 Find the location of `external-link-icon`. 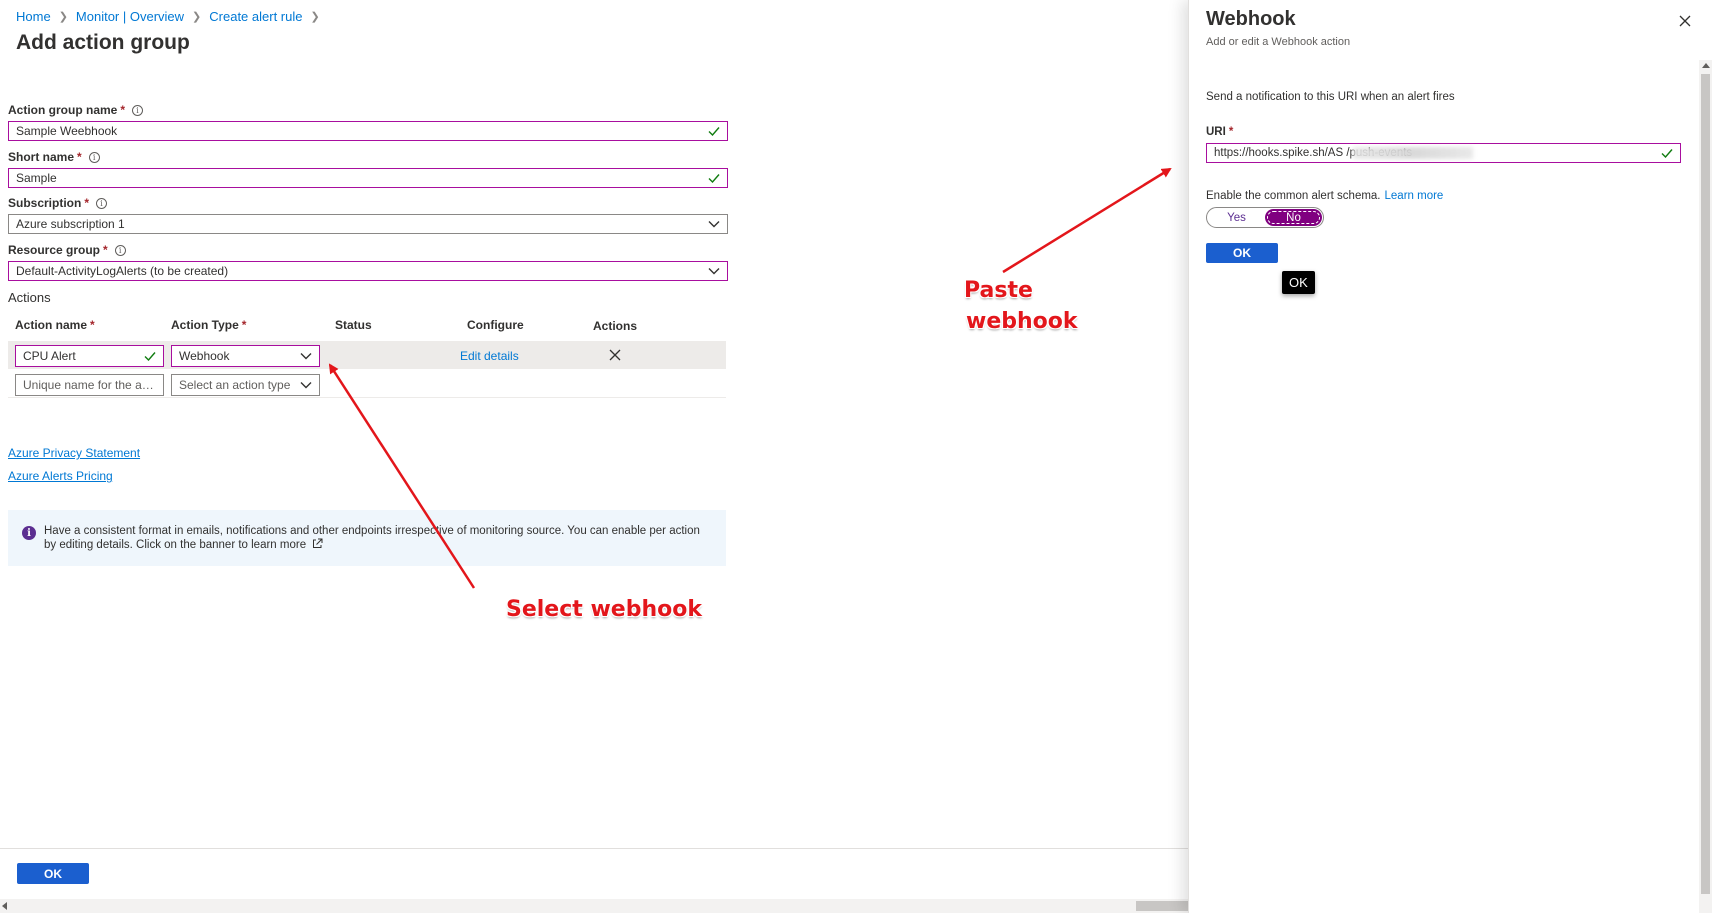

external-link-icon is located at coordinates (318, 543).